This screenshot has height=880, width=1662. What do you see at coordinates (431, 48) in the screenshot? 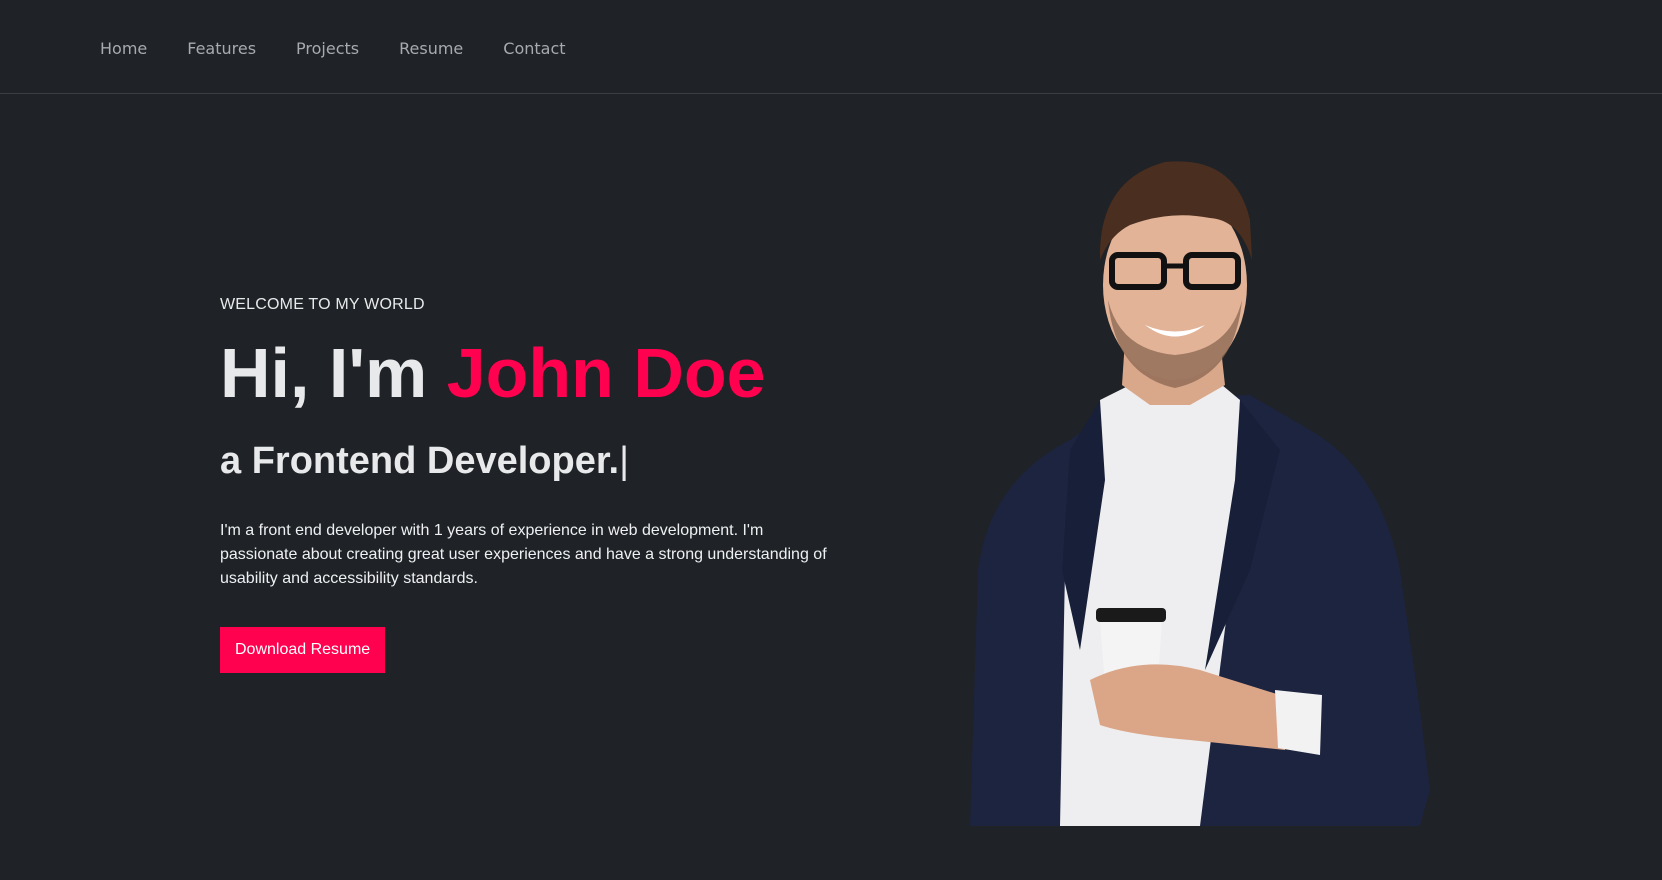
I see `nav-link-resume: Resume` at bounding box center [431, 48].